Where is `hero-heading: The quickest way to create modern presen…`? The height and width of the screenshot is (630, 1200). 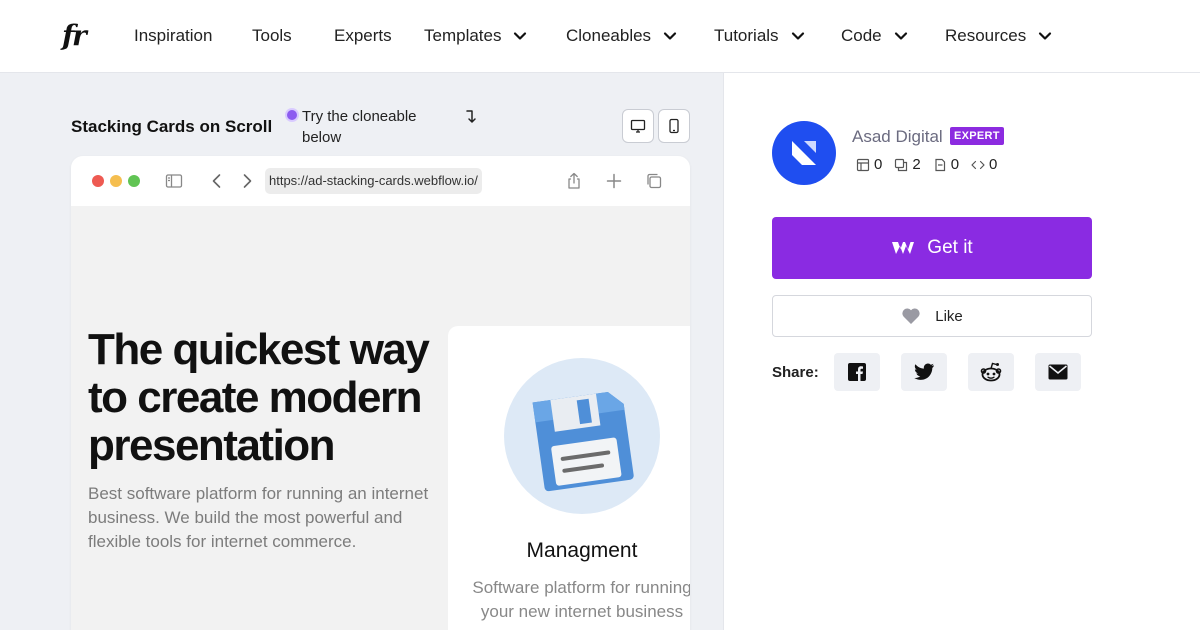 hero-heading: The quickest way to create modern presen… is located at coordinates (259, 397).